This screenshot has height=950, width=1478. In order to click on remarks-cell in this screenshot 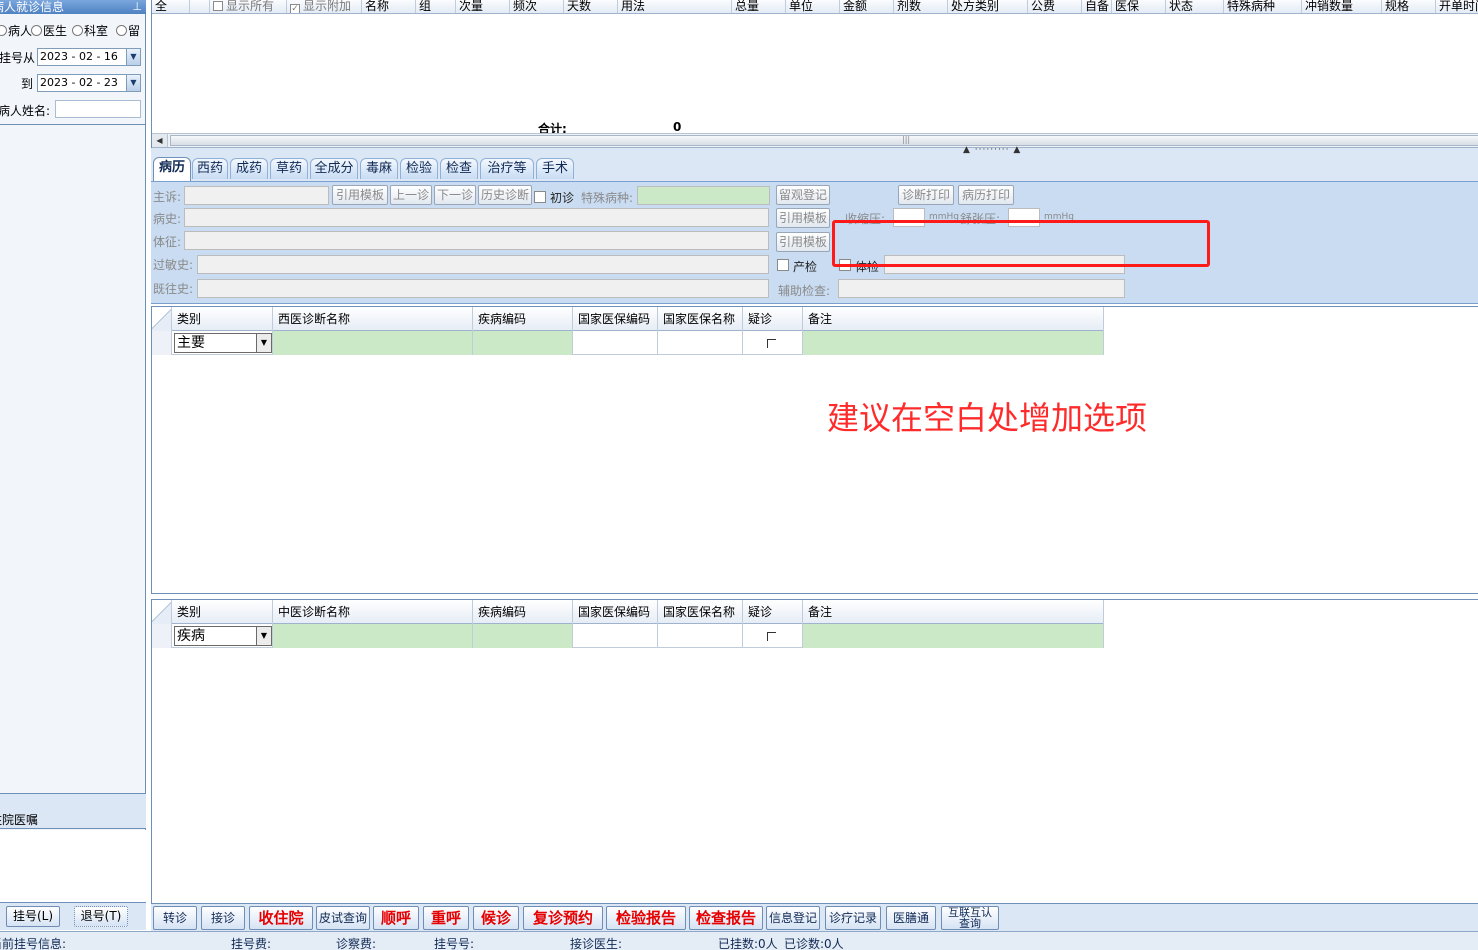, I will do `click(953, 343)`.